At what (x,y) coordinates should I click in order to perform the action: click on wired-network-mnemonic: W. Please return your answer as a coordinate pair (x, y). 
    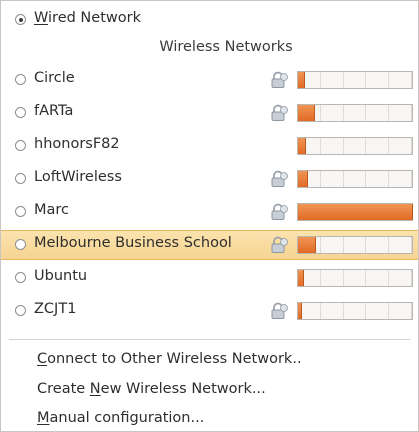
    Looking at the image, I should click on (41, 18).